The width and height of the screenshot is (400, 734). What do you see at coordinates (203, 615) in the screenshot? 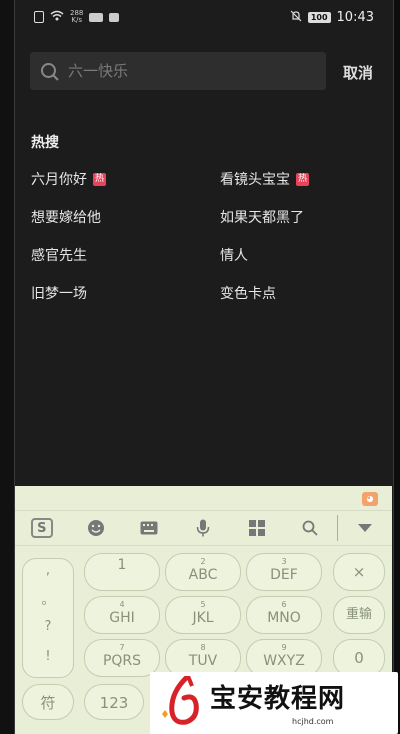
I see `key-jkl: 5 JKL` at bounding box center [203, 615].